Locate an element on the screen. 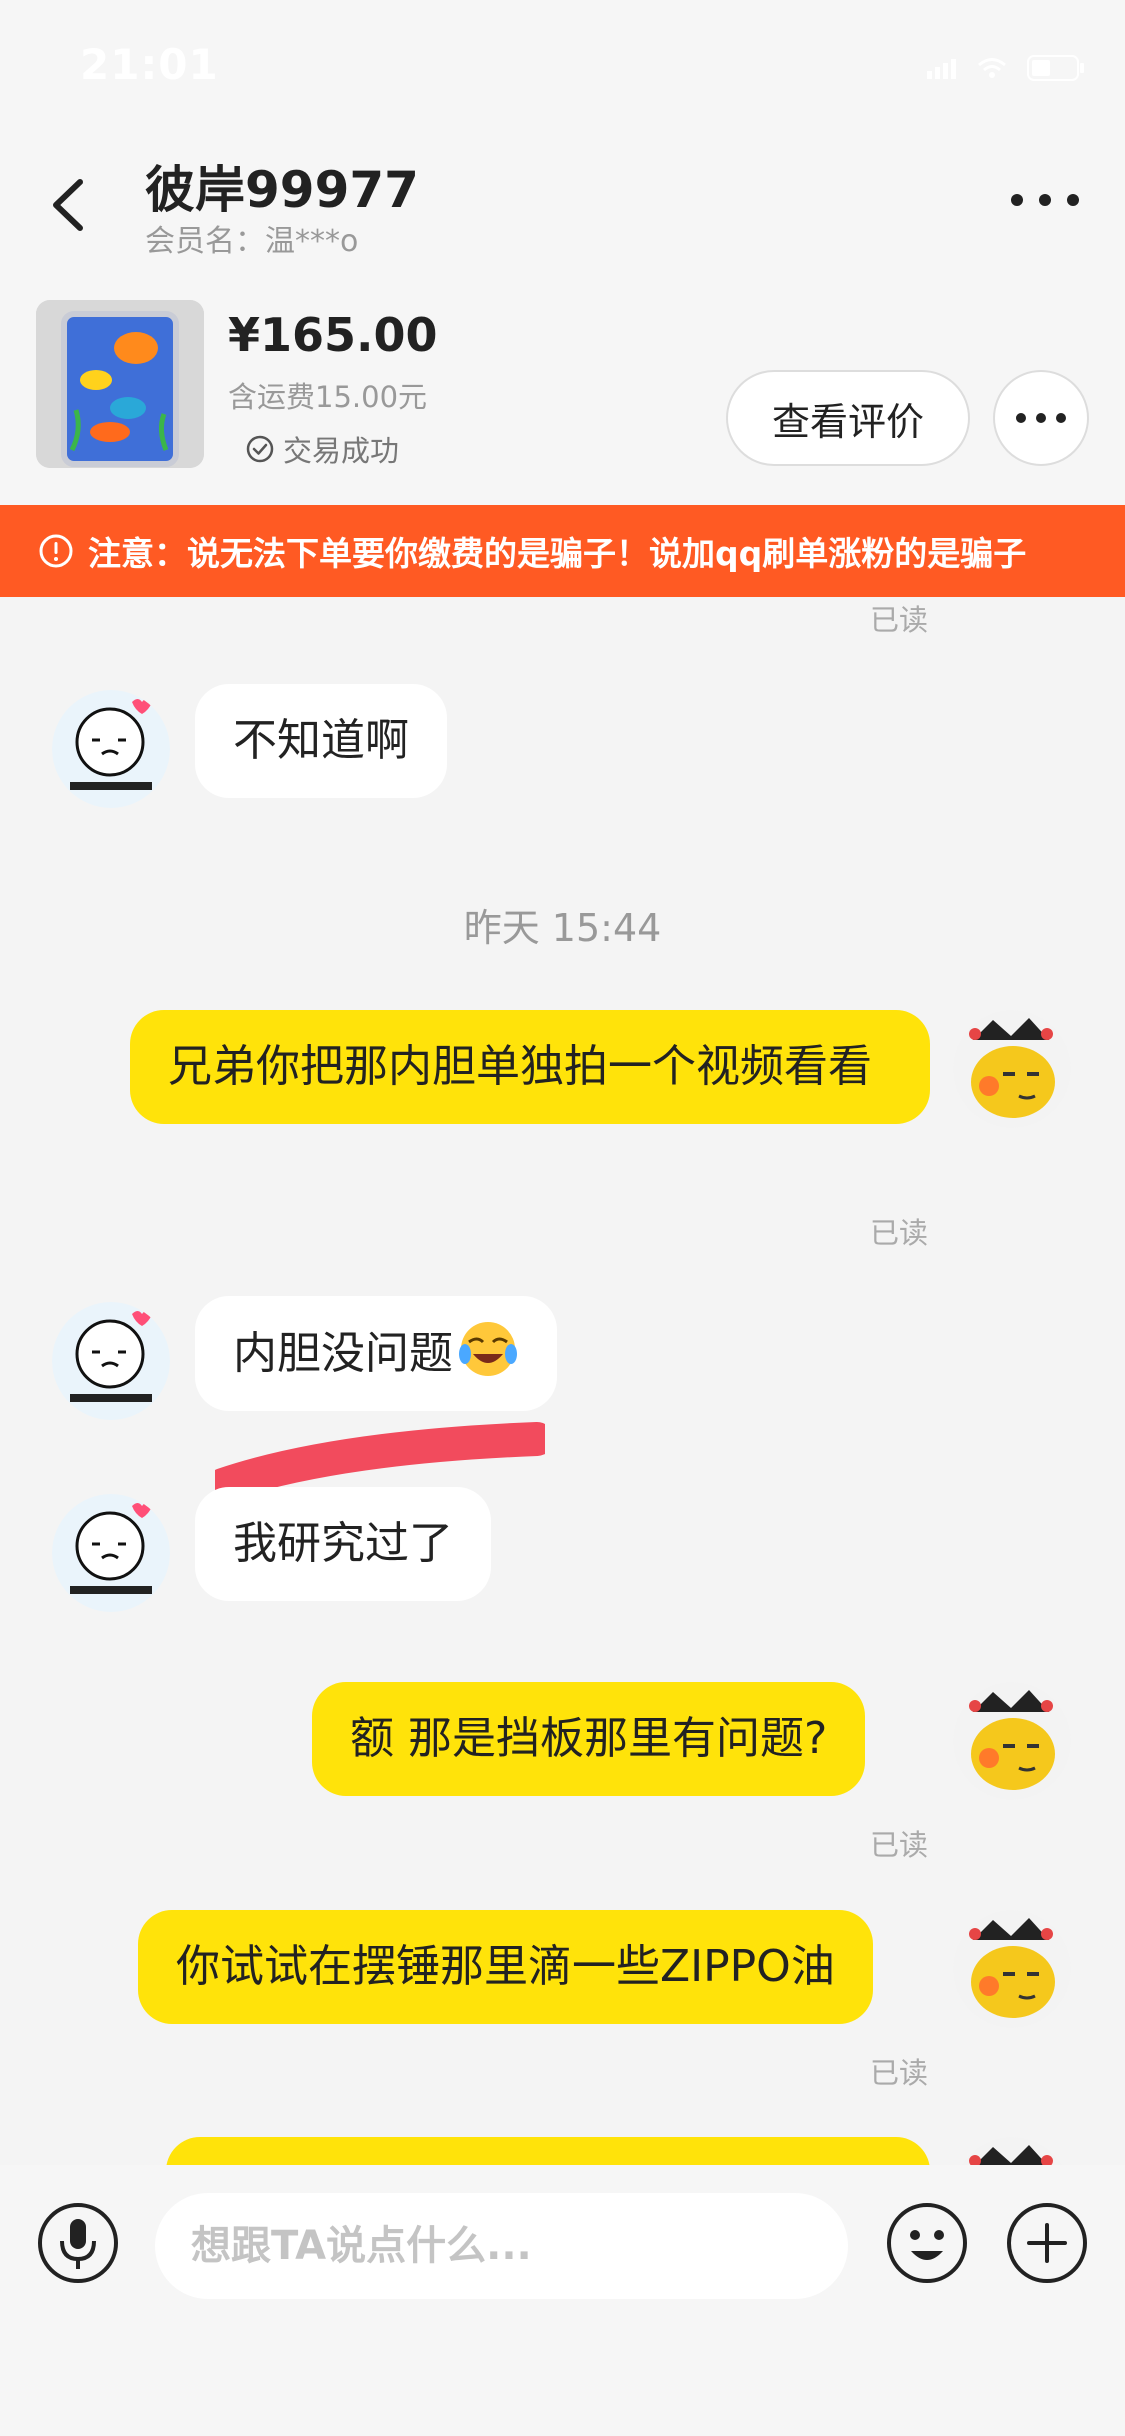 The image size is (1125, 2436). shipping-fee: 含运费15.00元 is located at coordinates (328, 397).